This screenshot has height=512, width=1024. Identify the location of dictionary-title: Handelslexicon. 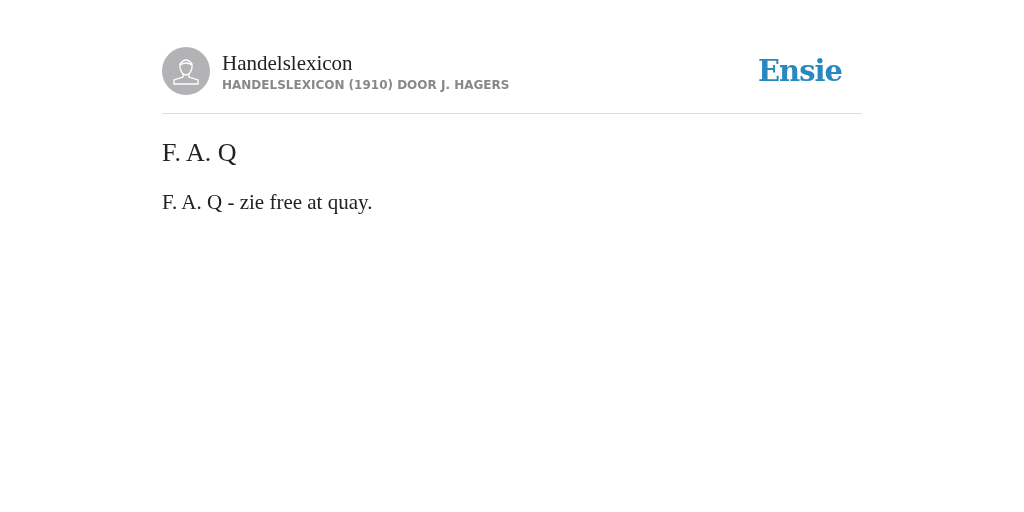
(490, 62).